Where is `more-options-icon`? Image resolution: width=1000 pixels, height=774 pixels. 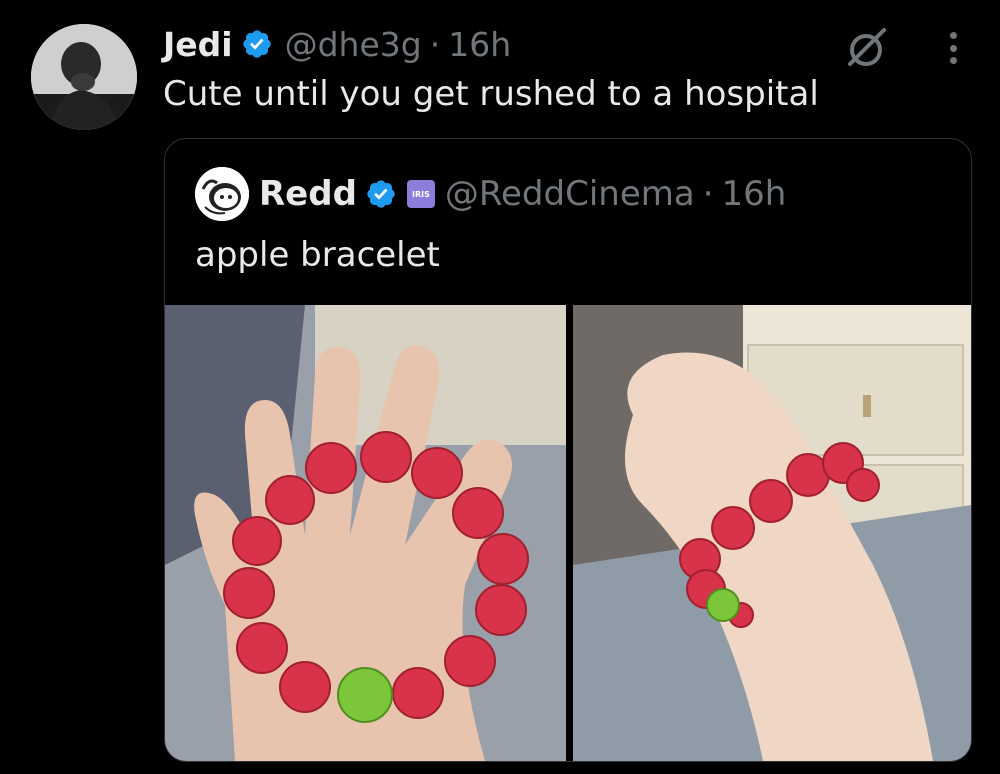
more-options-icon is located at coordinates (953, 48).